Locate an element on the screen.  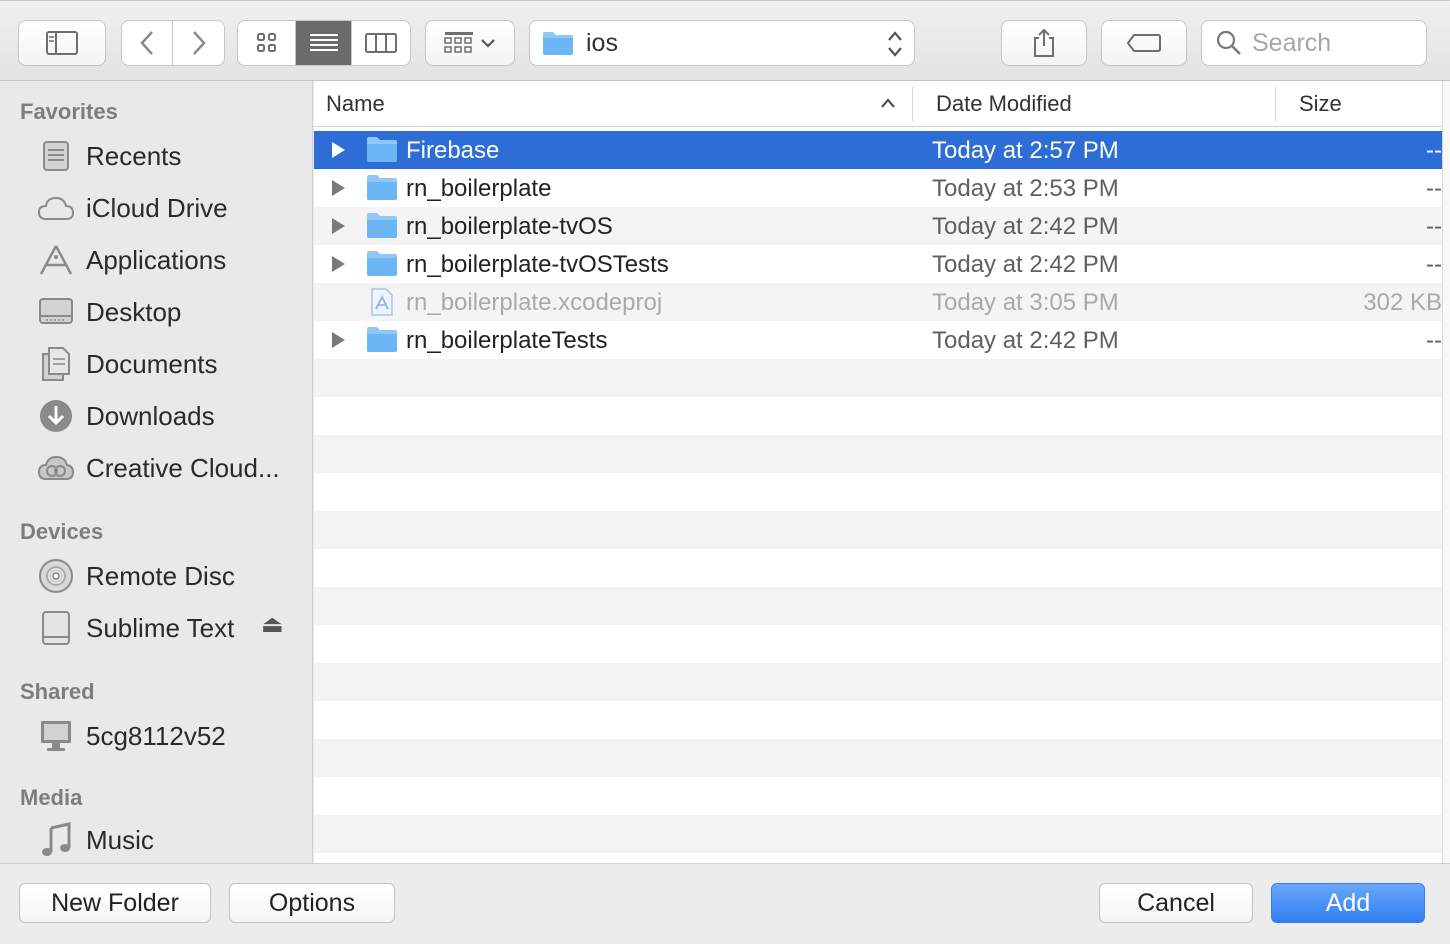
downloads-icon is located at coordinates (56, 416).